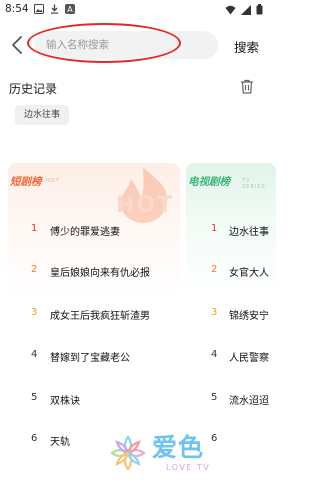  I want to click on battery-icon, so click(259, 9).